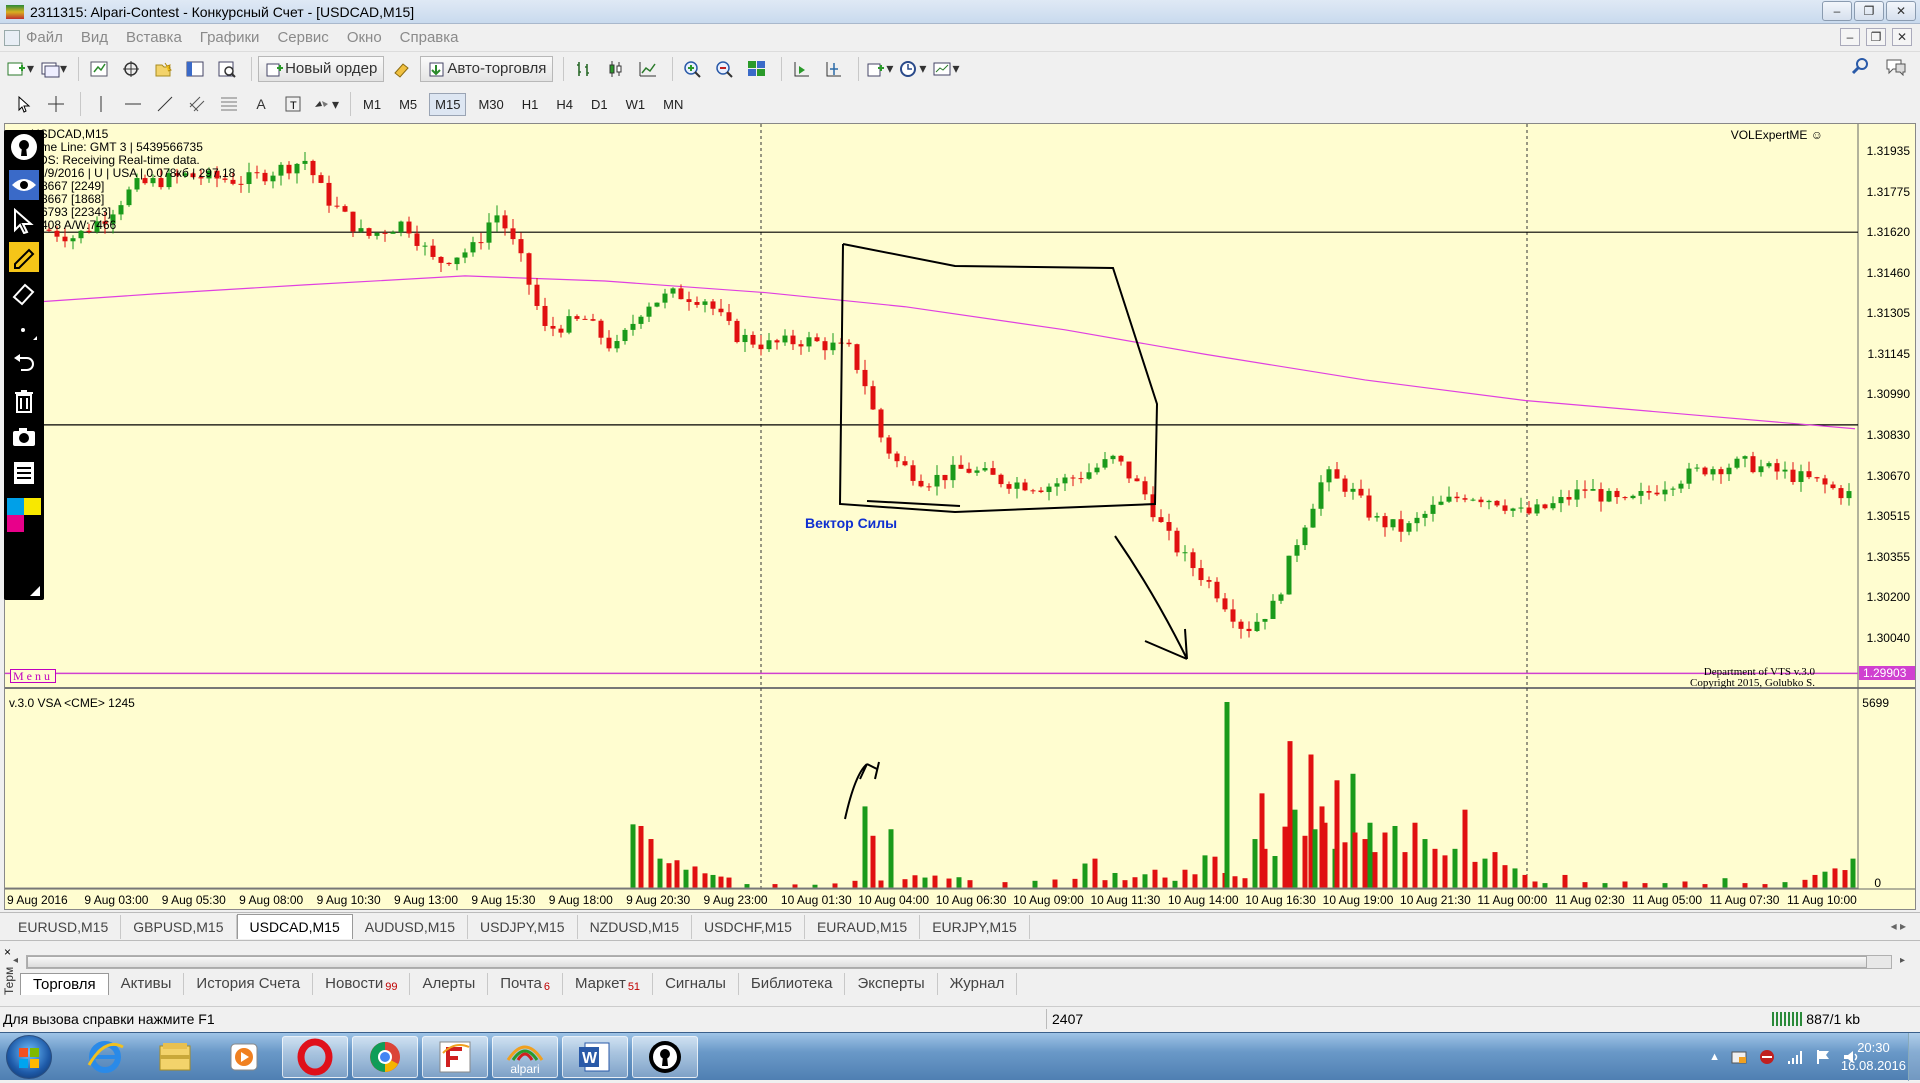 The height and width of the screenshot is (1083, 1920). What do you see at coordinates (975, 927) in the screenshot?
I see `chart-tab-eurjpy: EURJPY,M15` at bounding box center [975, 927].